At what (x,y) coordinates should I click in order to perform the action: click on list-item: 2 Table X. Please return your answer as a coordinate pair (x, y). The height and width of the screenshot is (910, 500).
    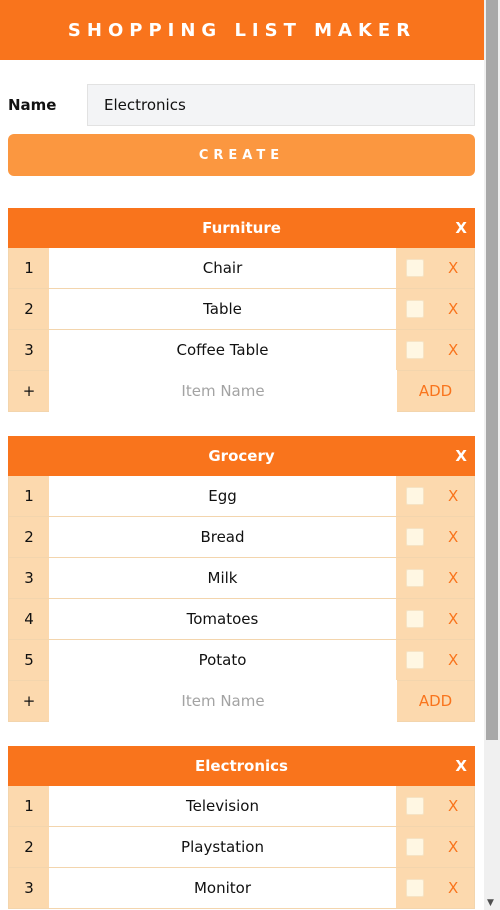
    Looking at the image, I should click on (241, 309).